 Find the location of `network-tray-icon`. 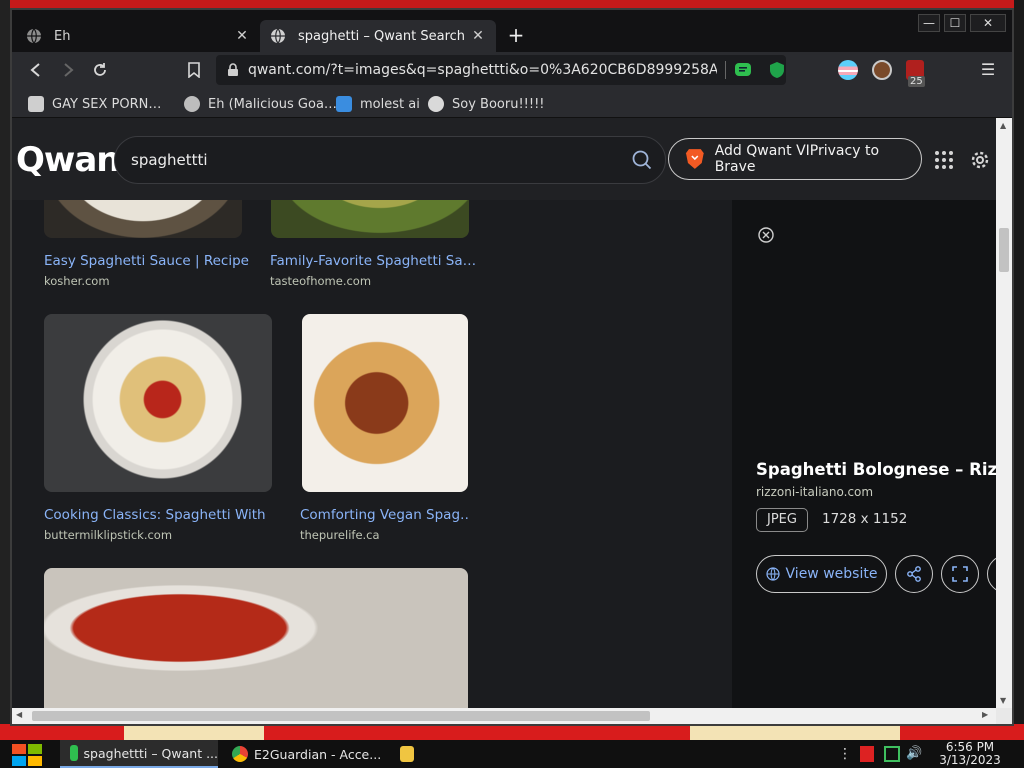

network-tray-icon is located at coordinates (892, 754).